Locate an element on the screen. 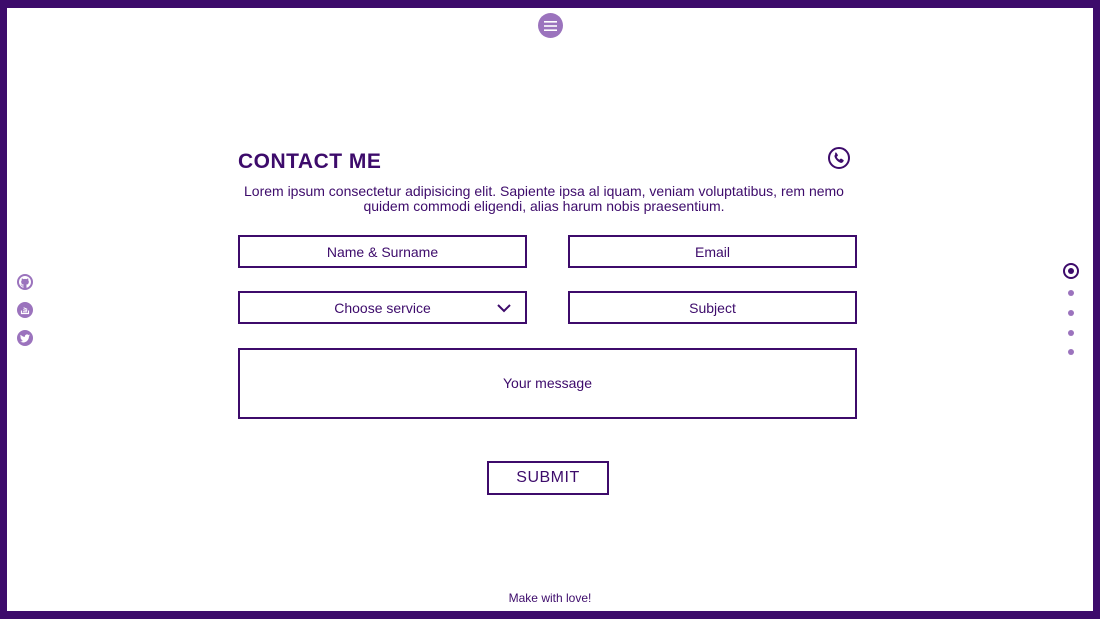 The width and height of the screenshot is (1100, 619). message-field is located at coordinates (547, 383).